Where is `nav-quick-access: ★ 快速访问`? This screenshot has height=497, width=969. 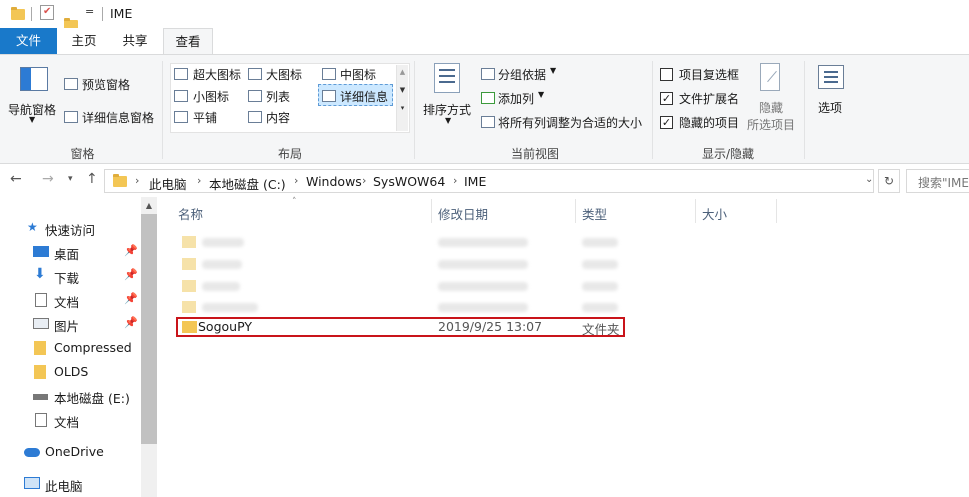
nav-quick-access: ★ 快速访问 is located at coordinates (70, 228).